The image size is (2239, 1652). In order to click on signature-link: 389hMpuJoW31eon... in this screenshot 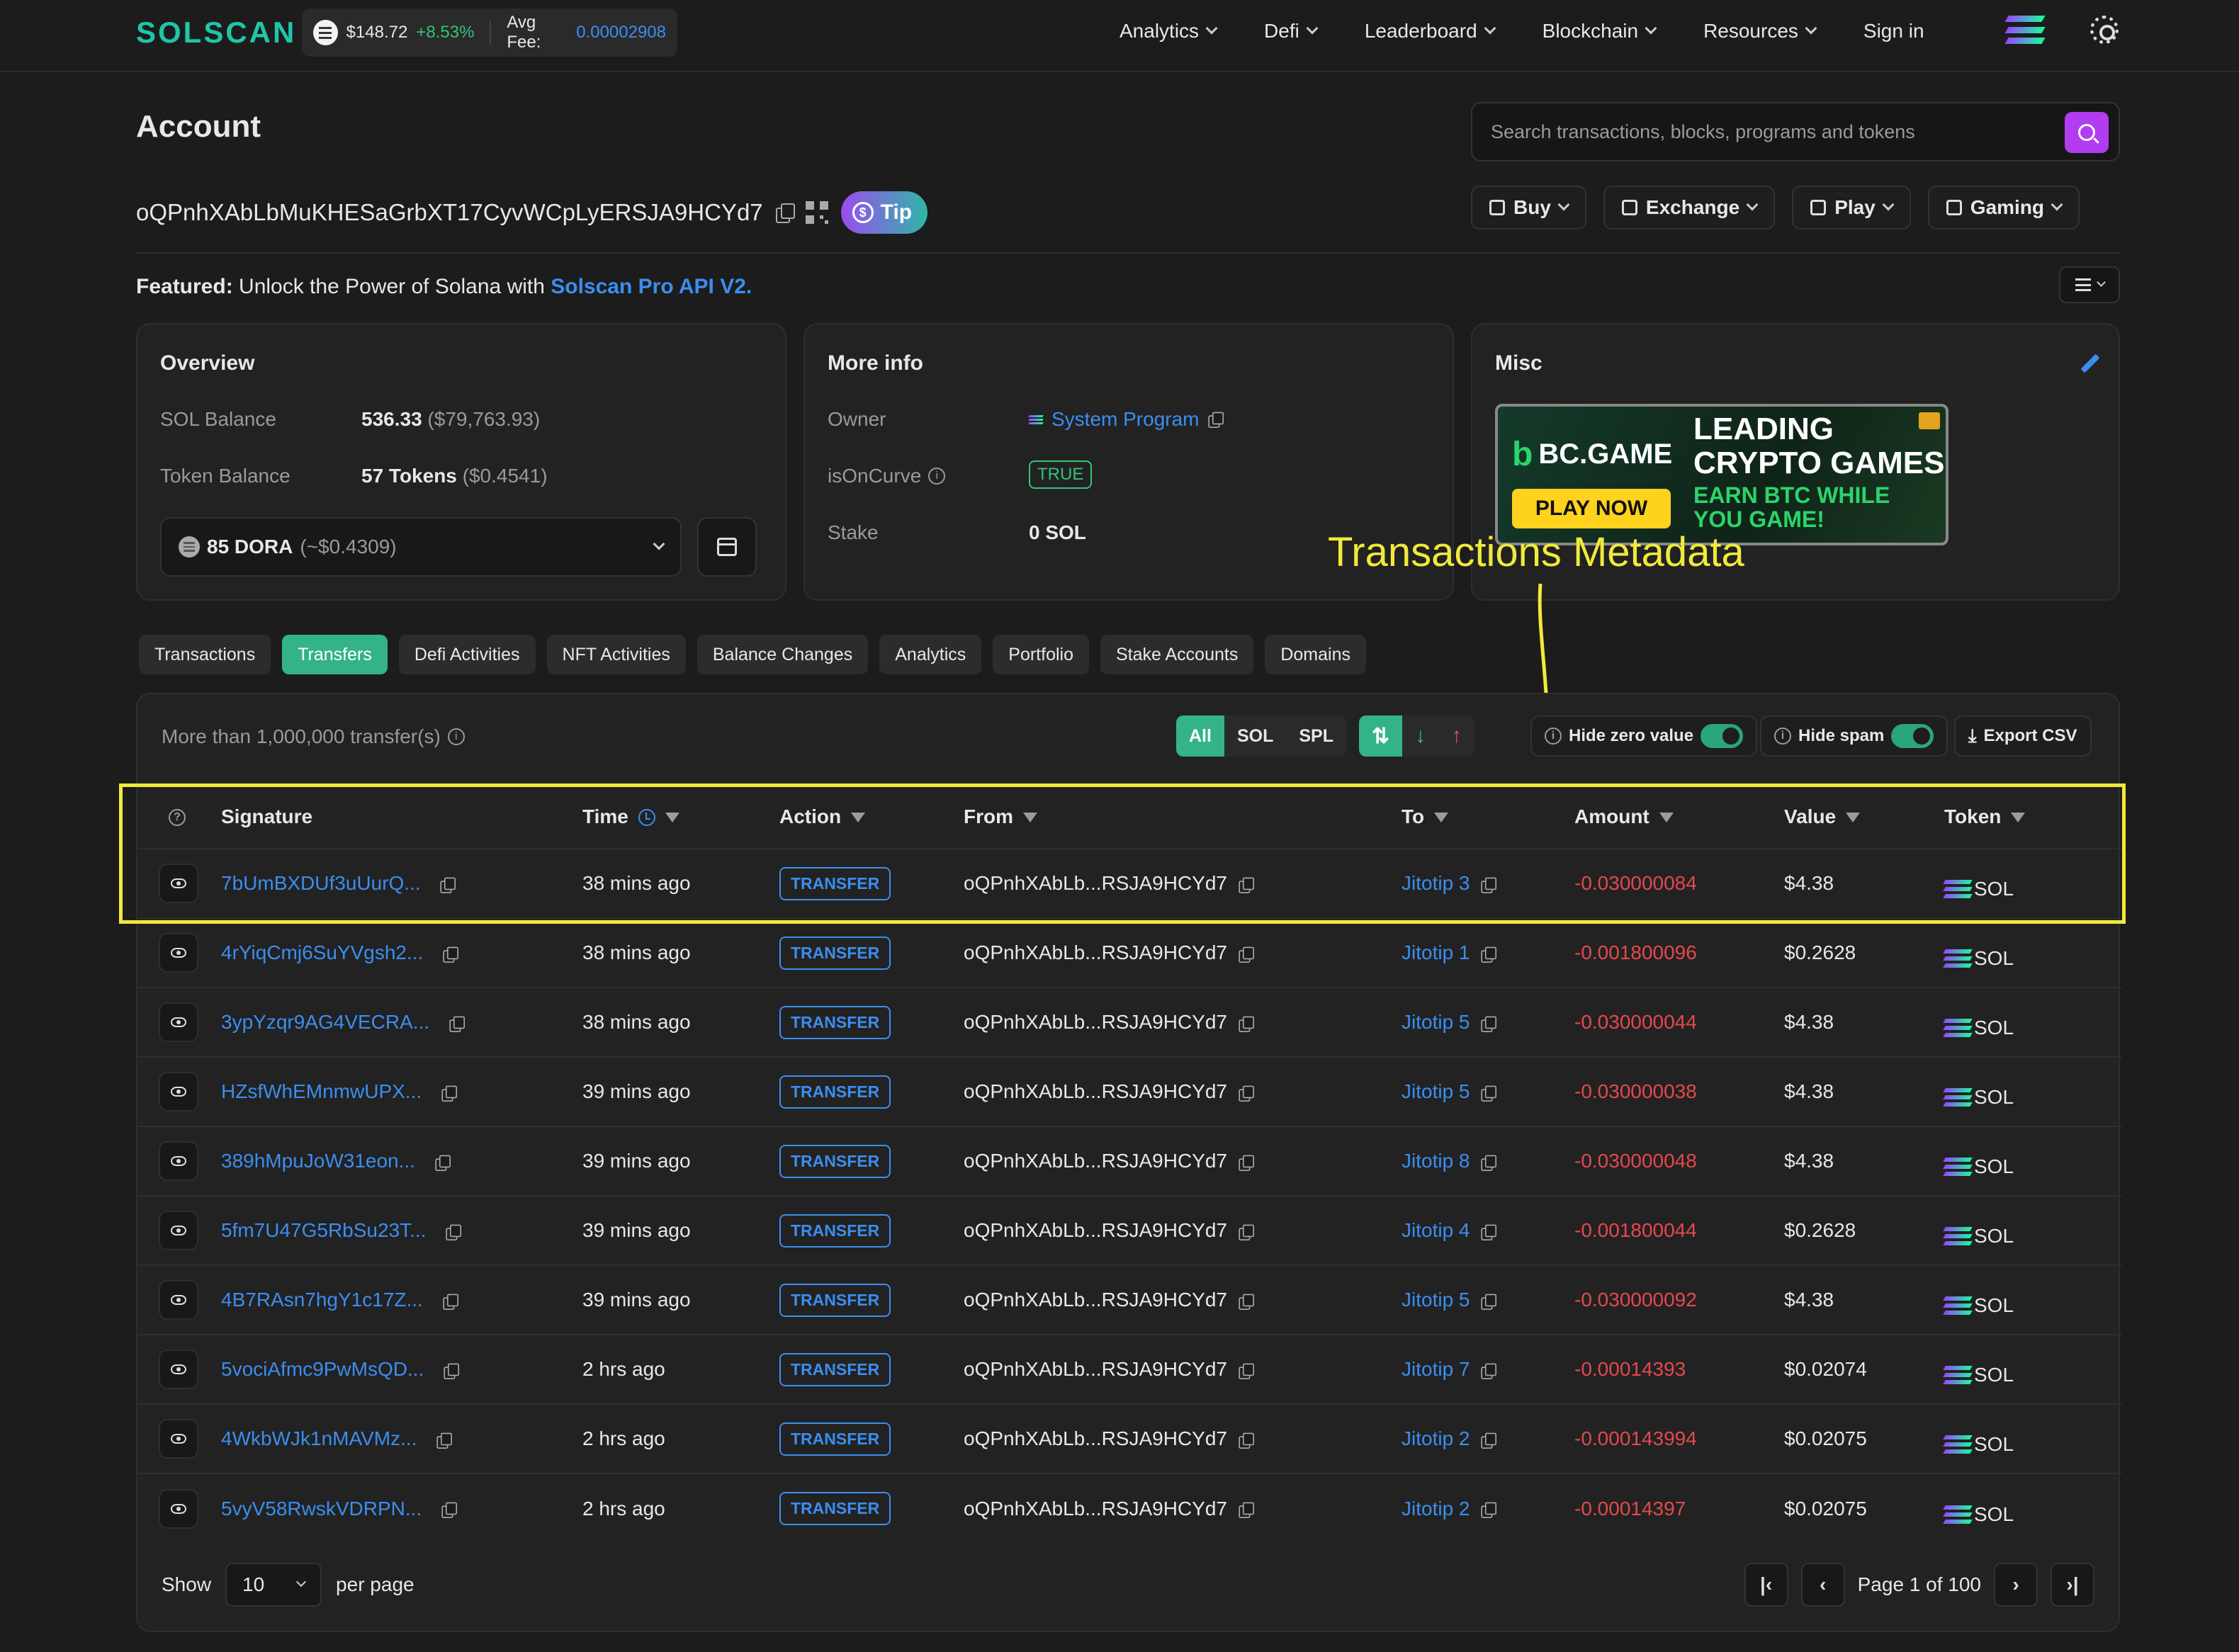, I will do `click(318, 1161)`.